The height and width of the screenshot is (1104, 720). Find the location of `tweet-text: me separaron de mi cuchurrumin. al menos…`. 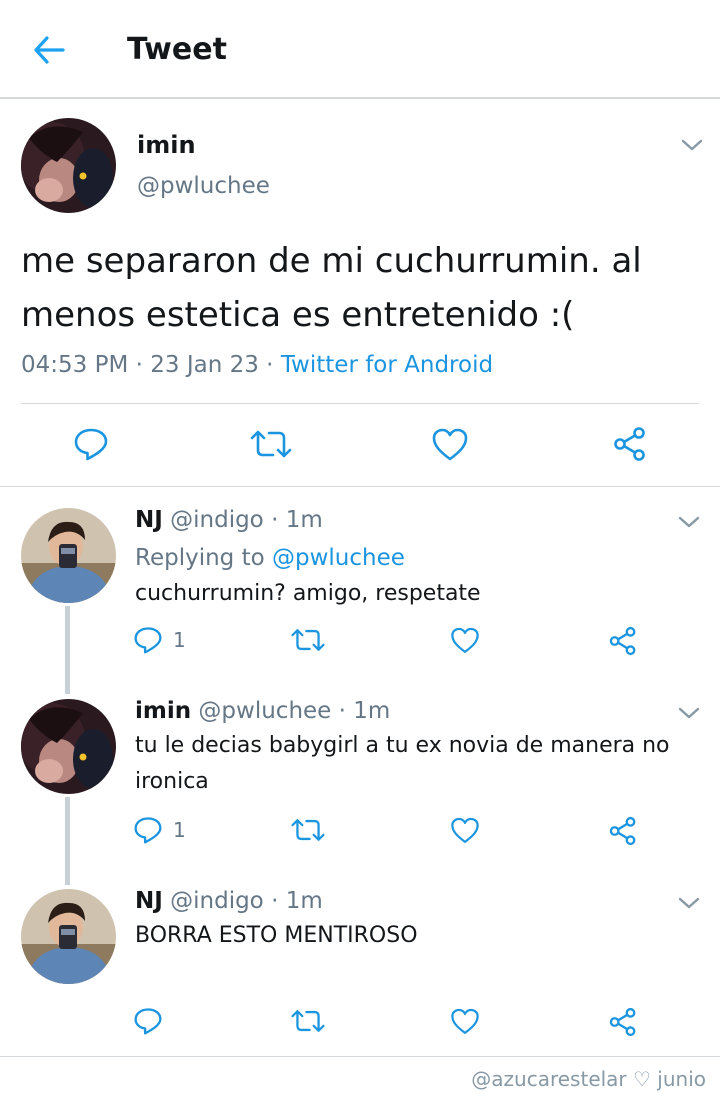

tweet-text: me separaron de mi cuchurrumin. al menos… is located at coordinates (331, 288).